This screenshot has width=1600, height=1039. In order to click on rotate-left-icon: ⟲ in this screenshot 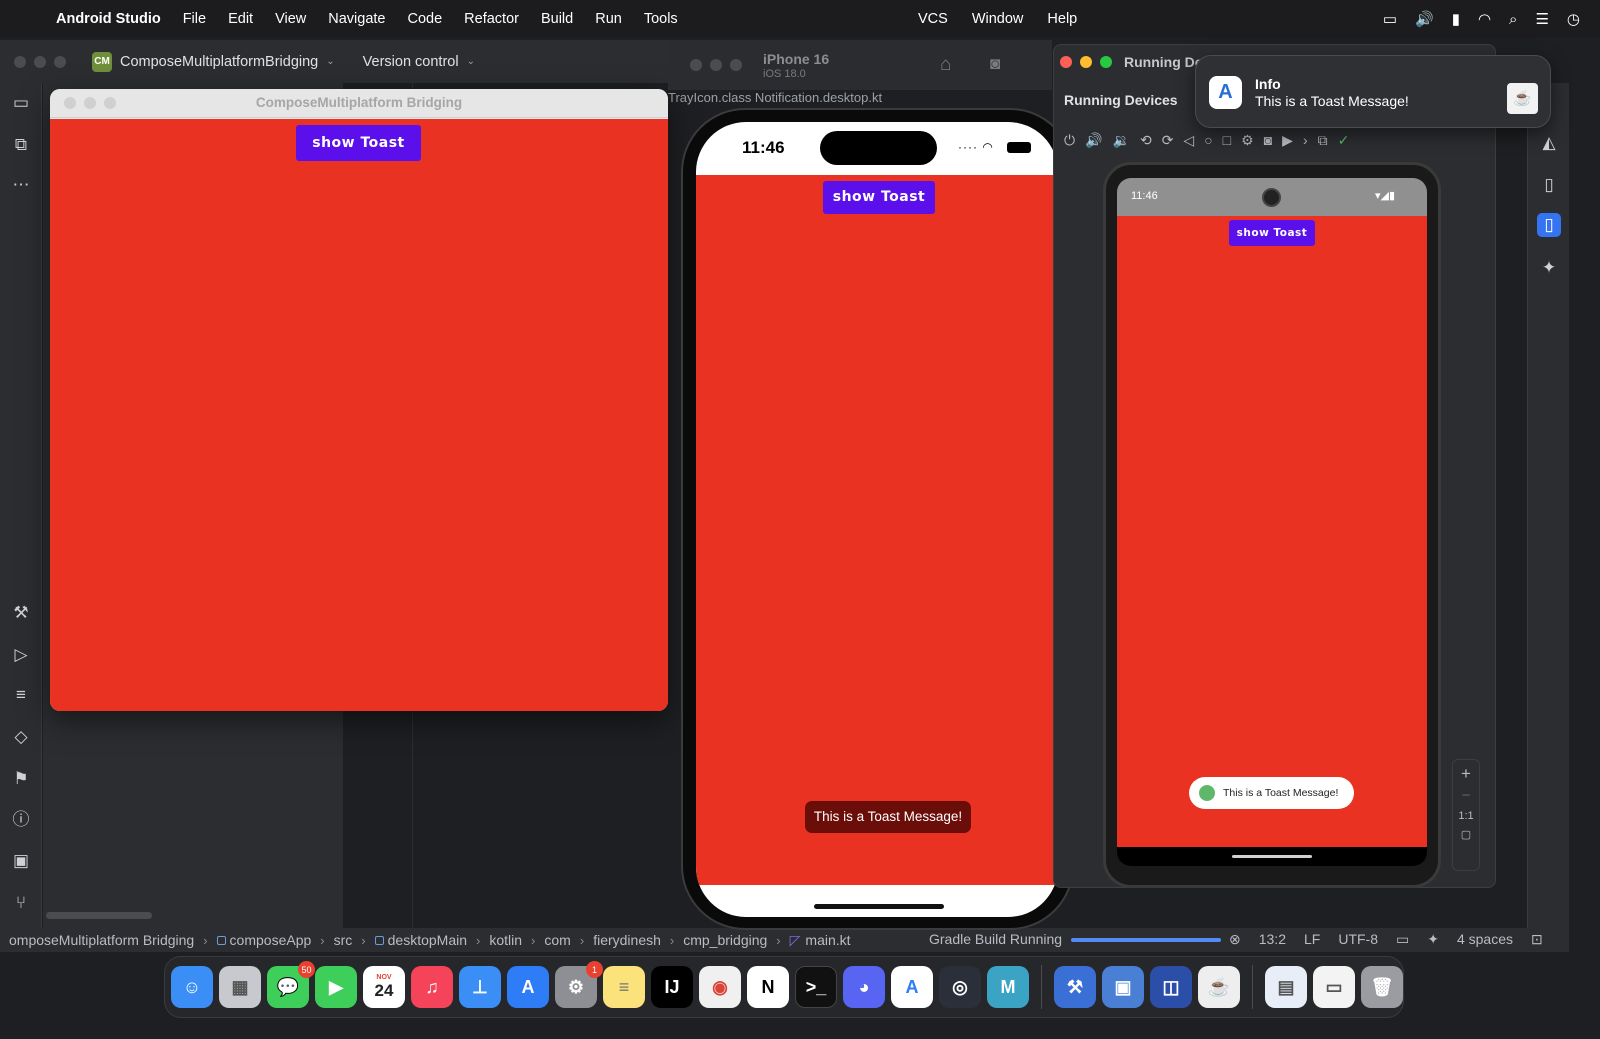, I will do `click(1146, 140)`.